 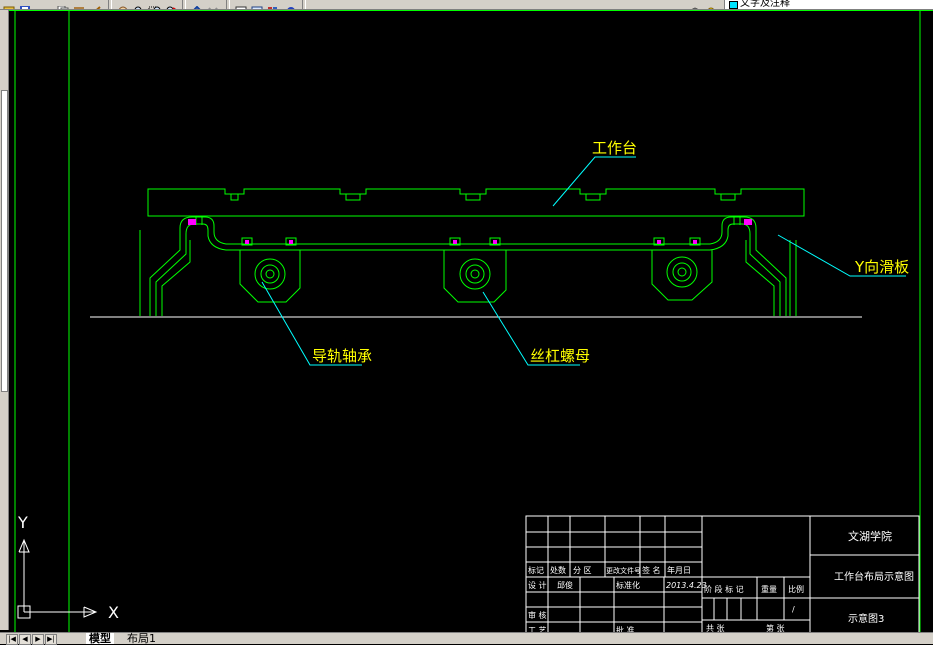 I want to click on tool-palette-icon, so click(x=273, y=4).